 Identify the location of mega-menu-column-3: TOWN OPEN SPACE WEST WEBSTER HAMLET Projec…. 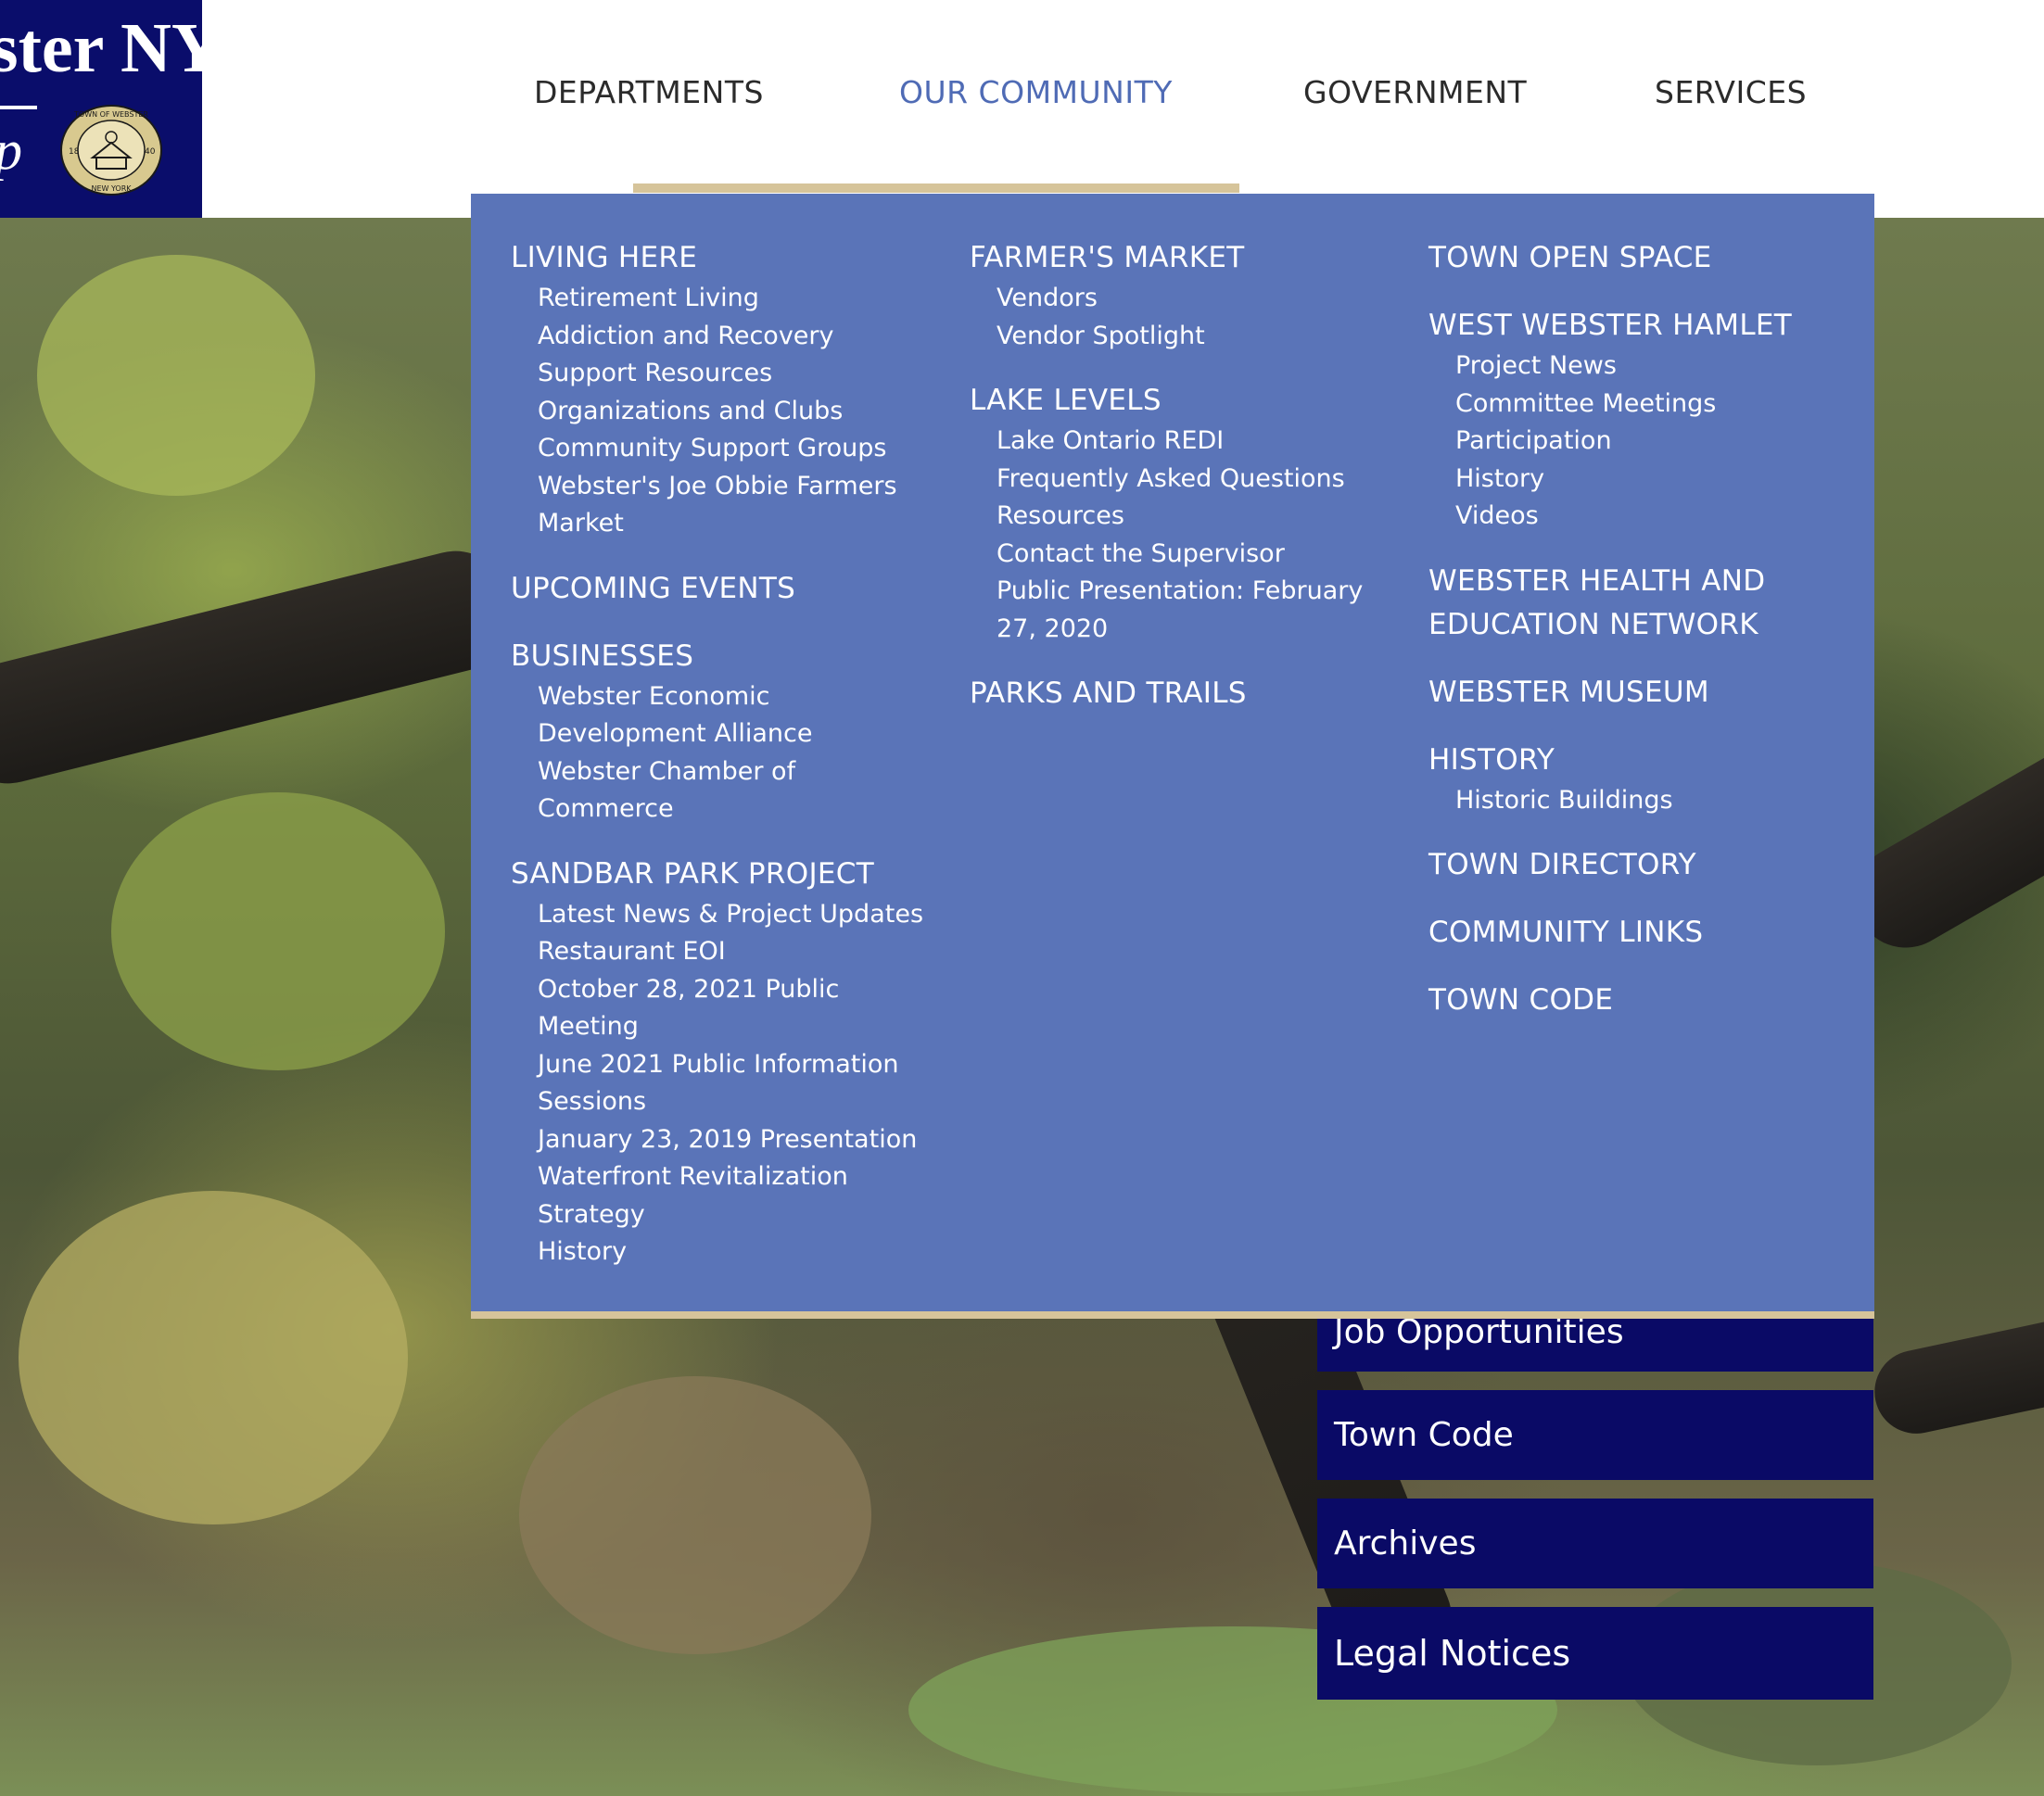
(1646, 641).